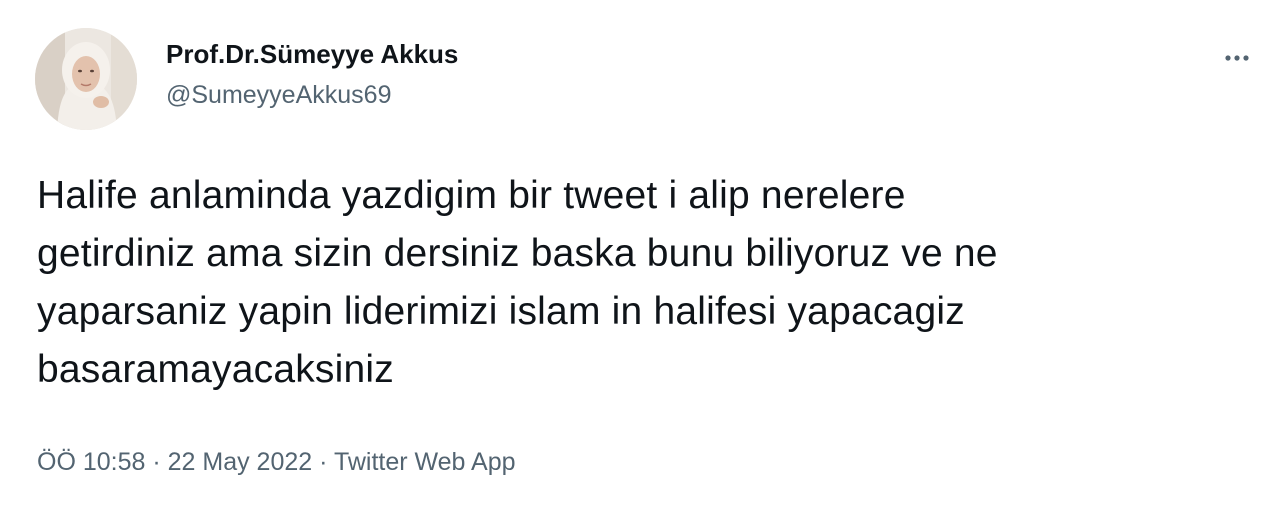  What do you see at coordinates (312, 95) in the screenshot?
I see `user-handle: @SumeyyeAkkus69` at bounding box center [312, 95].